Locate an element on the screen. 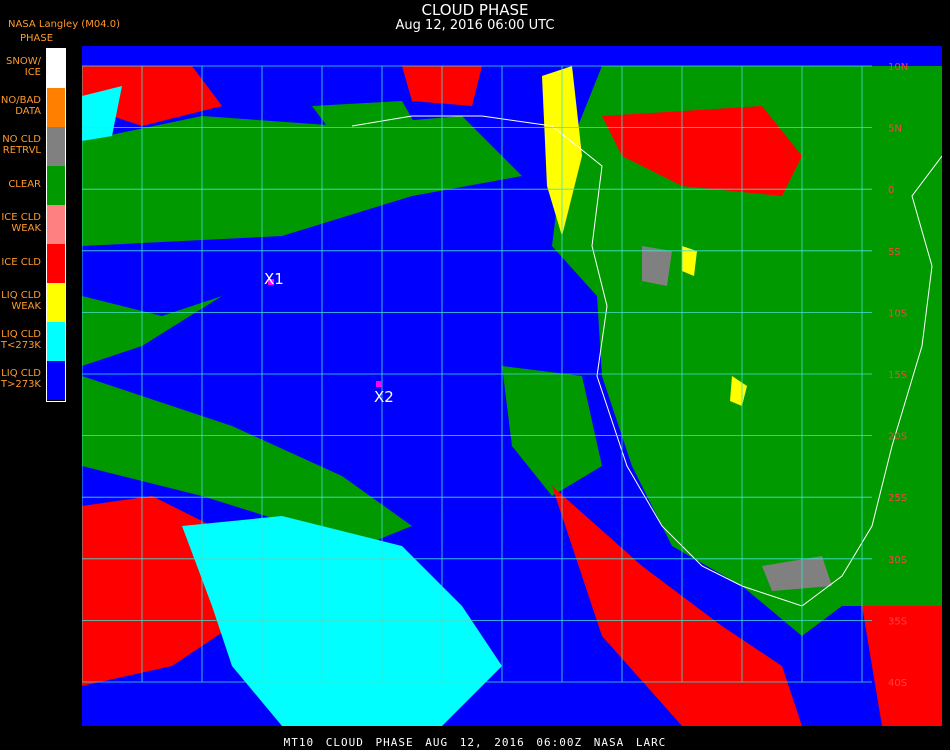  legend-swatch-ice-cloud-weak is located at coordinates (56, 224).